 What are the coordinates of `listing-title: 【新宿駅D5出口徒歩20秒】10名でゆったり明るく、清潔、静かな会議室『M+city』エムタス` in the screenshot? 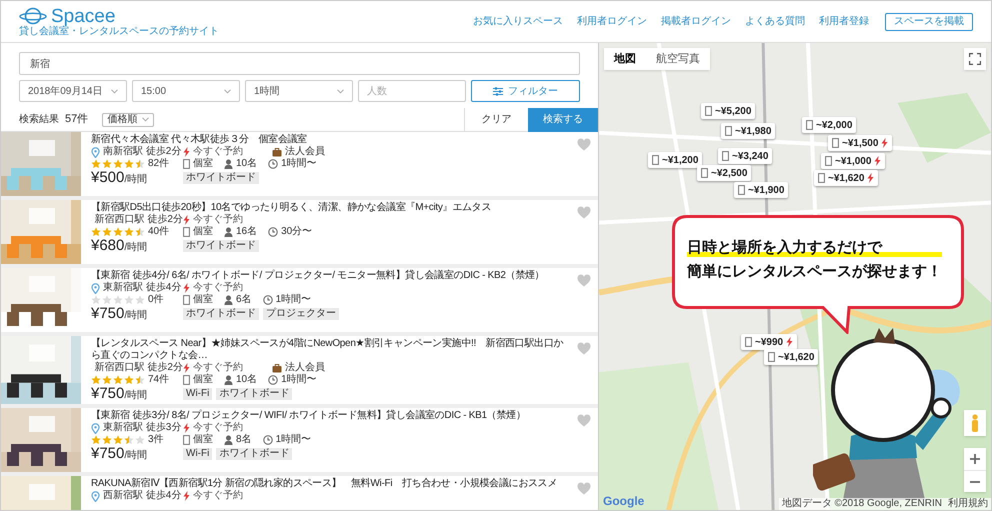 It's located at (328, 208).